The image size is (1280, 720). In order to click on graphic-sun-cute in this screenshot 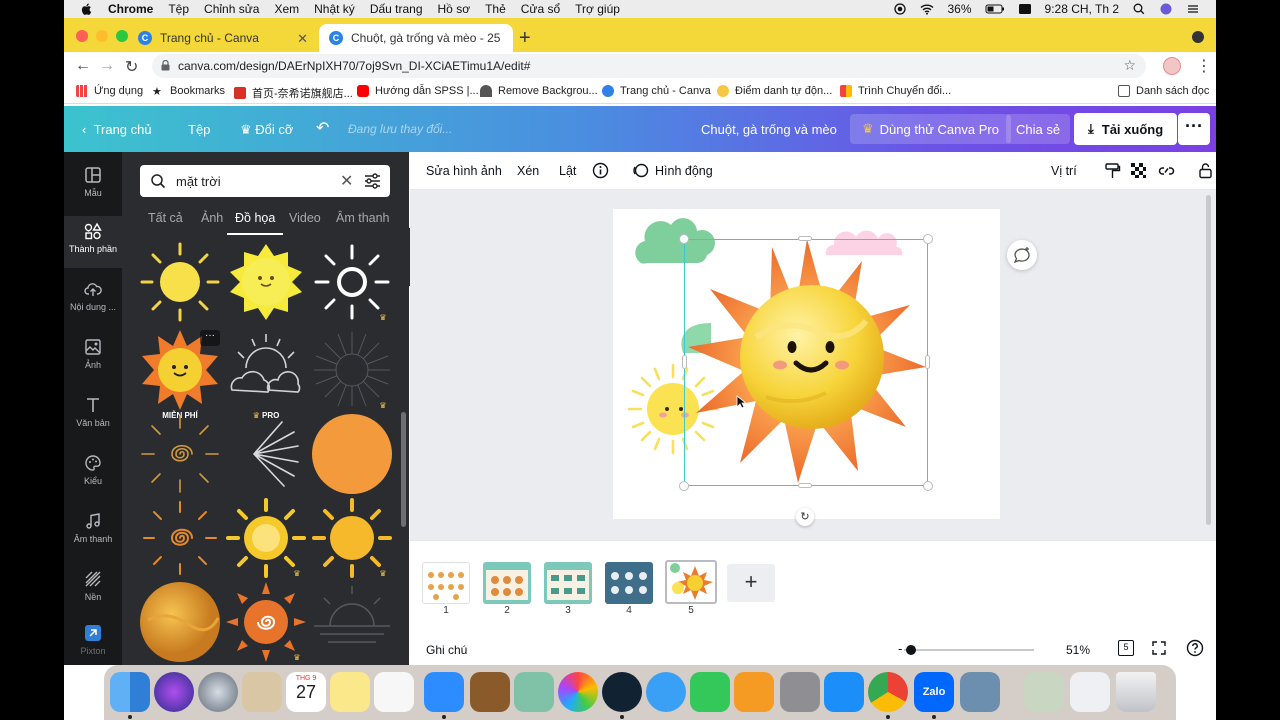, I will do `click(266, 282)`.